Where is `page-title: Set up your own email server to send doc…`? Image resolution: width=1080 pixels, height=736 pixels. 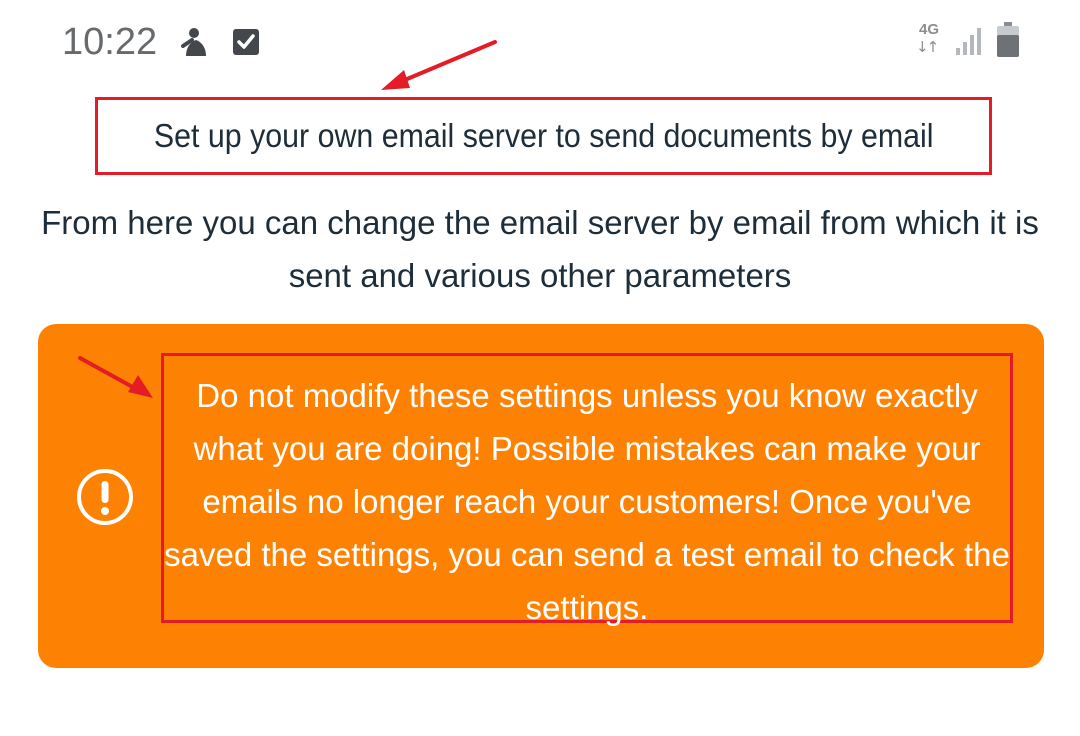 page-title: Set up your own email server to send doc… is located at coordinates (543, 135).